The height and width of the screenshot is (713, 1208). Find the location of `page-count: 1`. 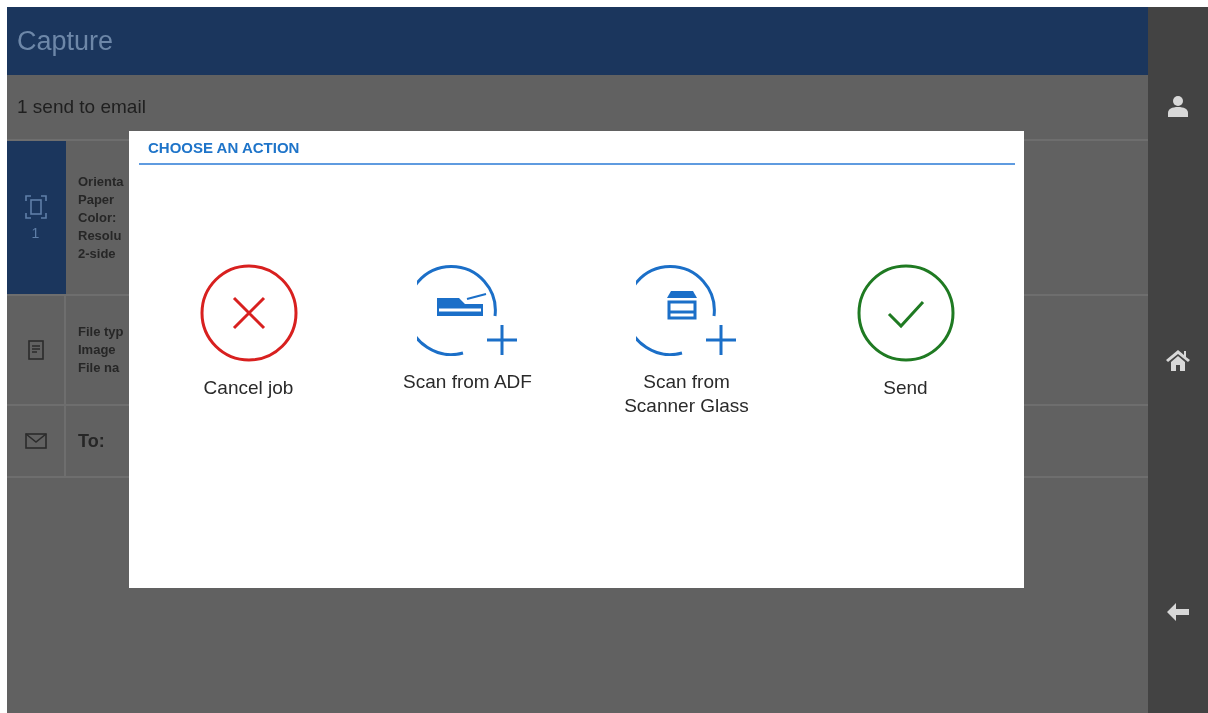

page-count: 1 is located at coordinates (35, 232).